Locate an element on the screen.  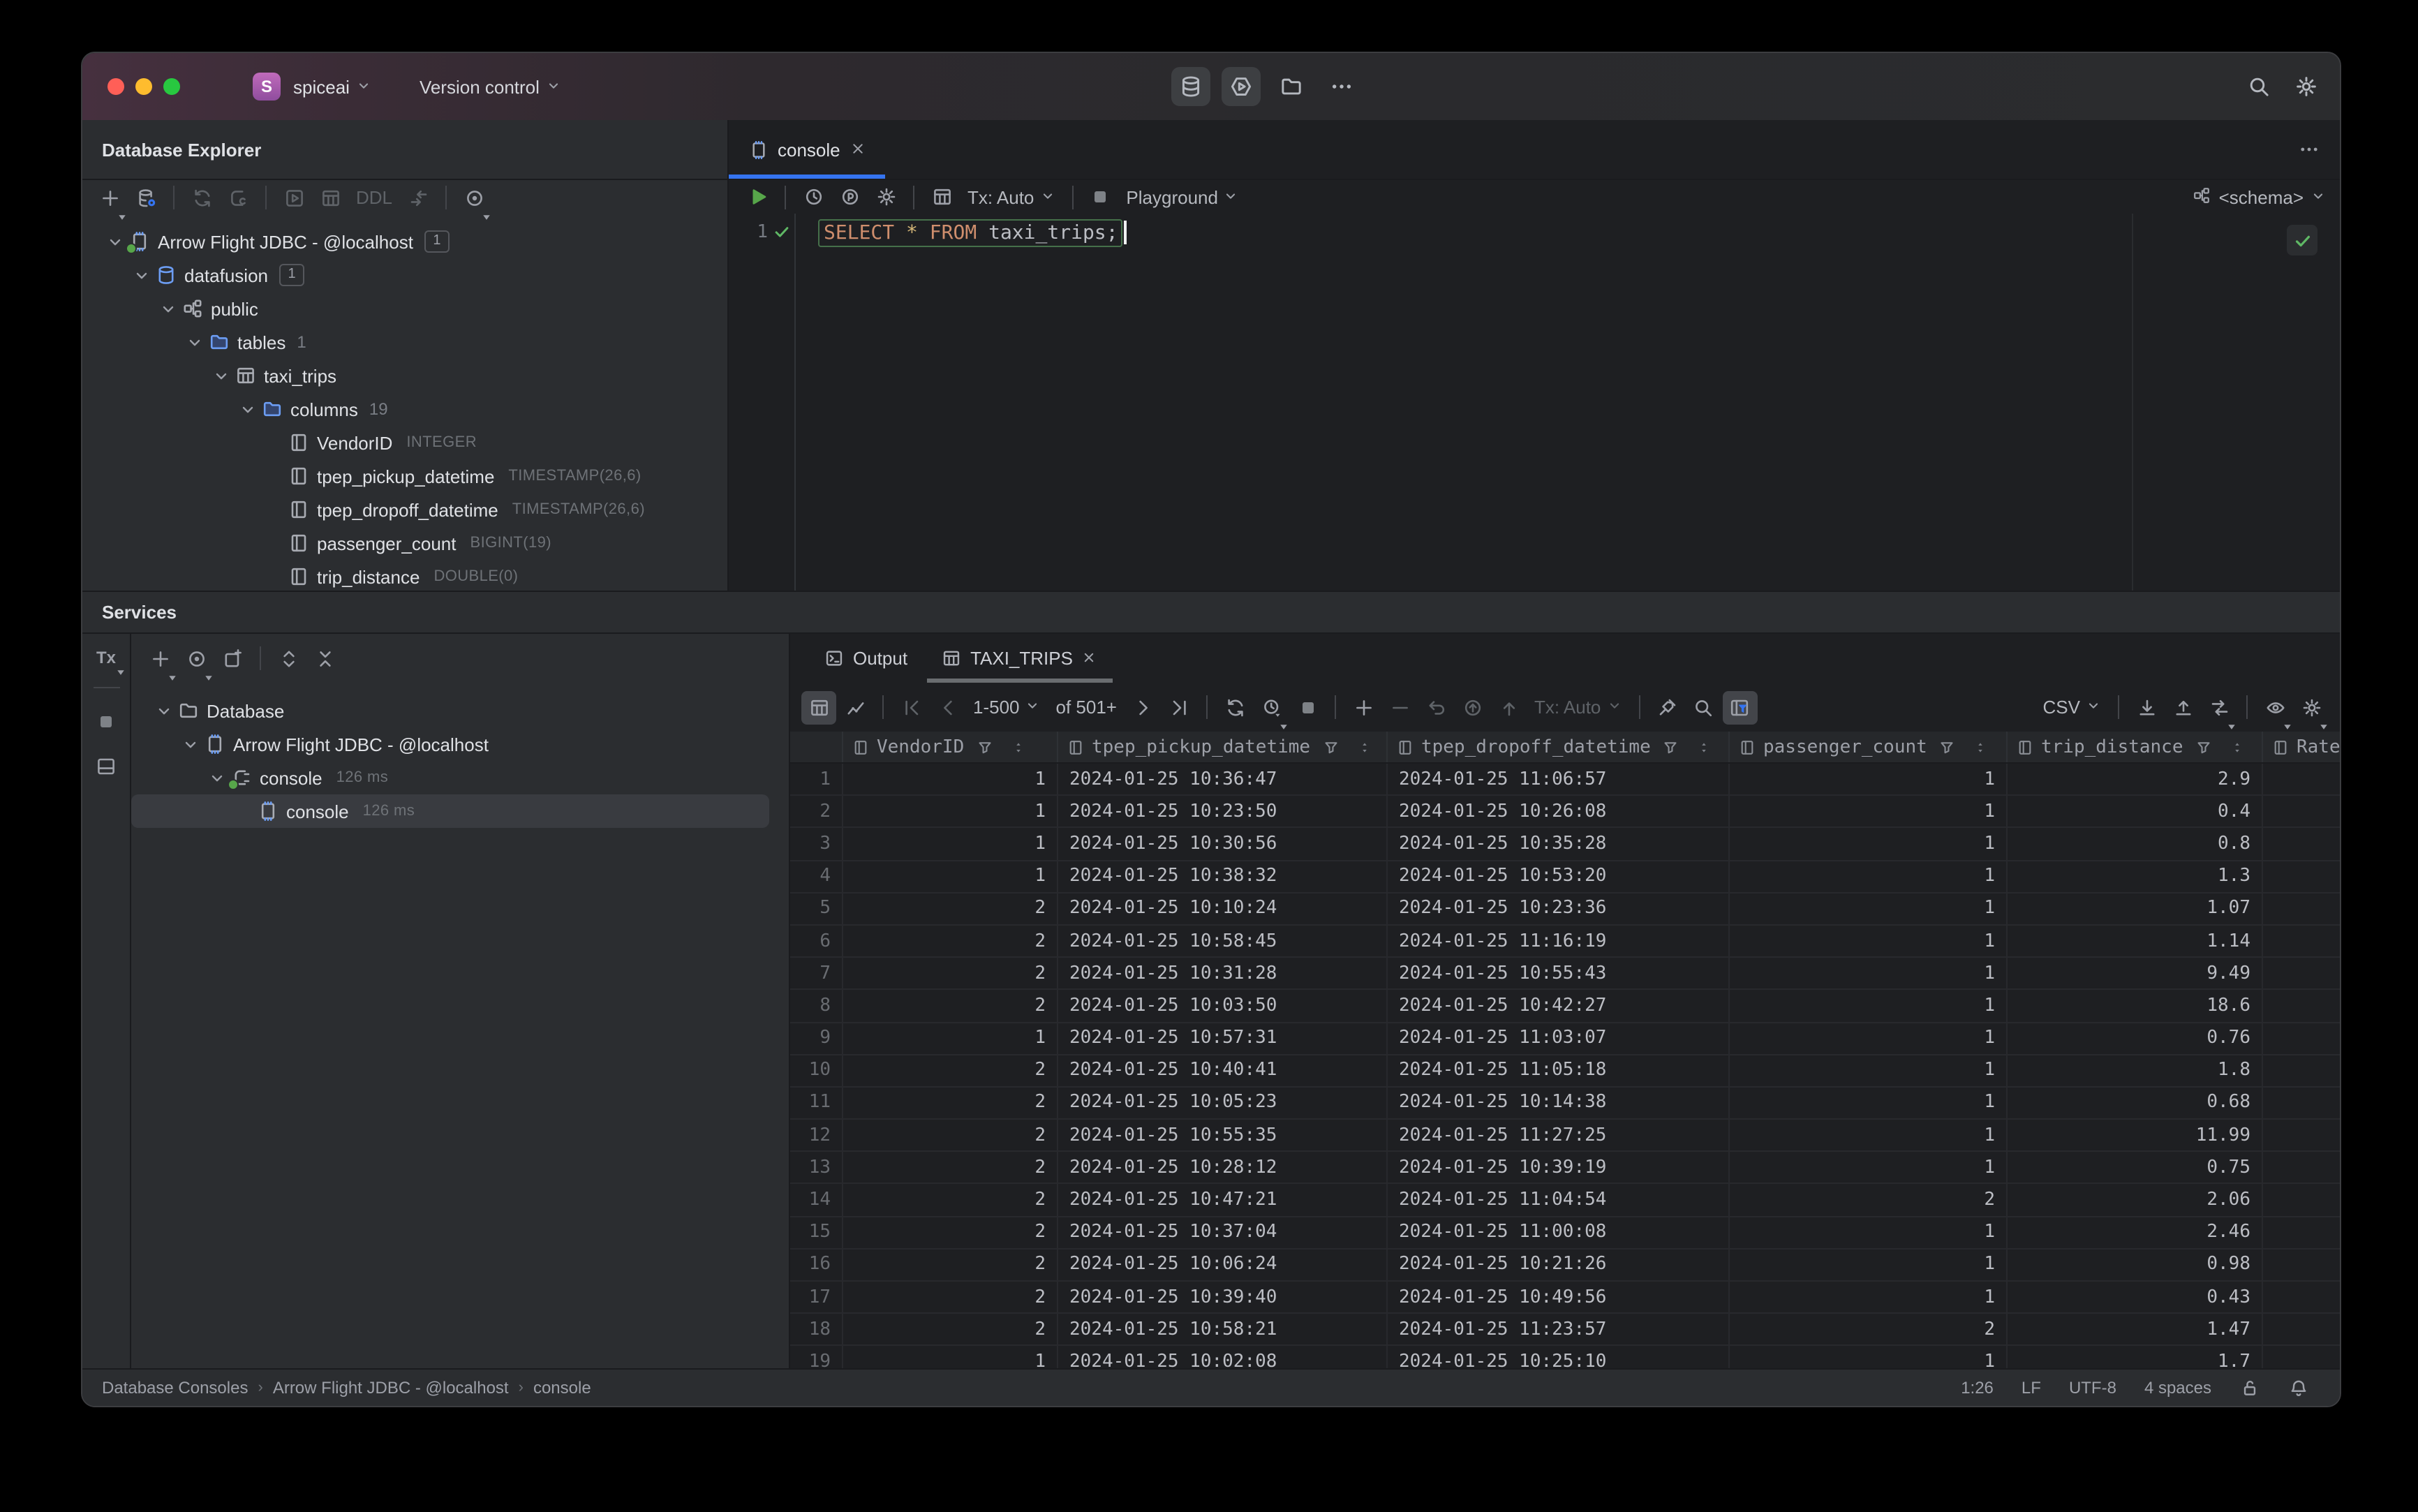
add-icon is located at coordinates (109, 200).